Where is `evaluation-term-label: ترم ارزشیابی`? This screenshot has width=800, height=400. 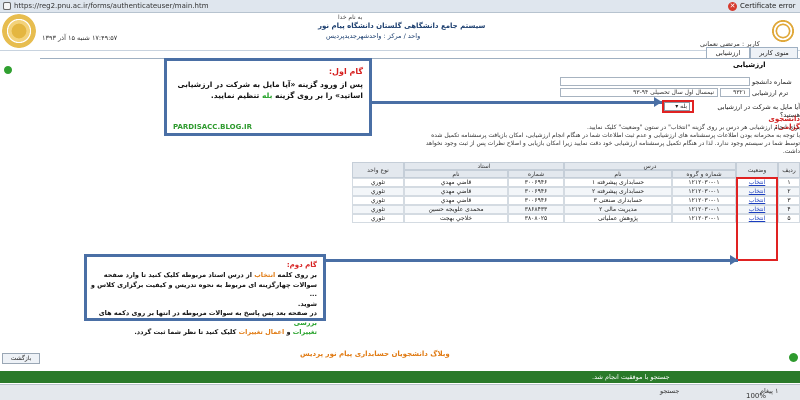
evaluation-term-label: ترم ارزشیابی is located at coordinates (770, 93).